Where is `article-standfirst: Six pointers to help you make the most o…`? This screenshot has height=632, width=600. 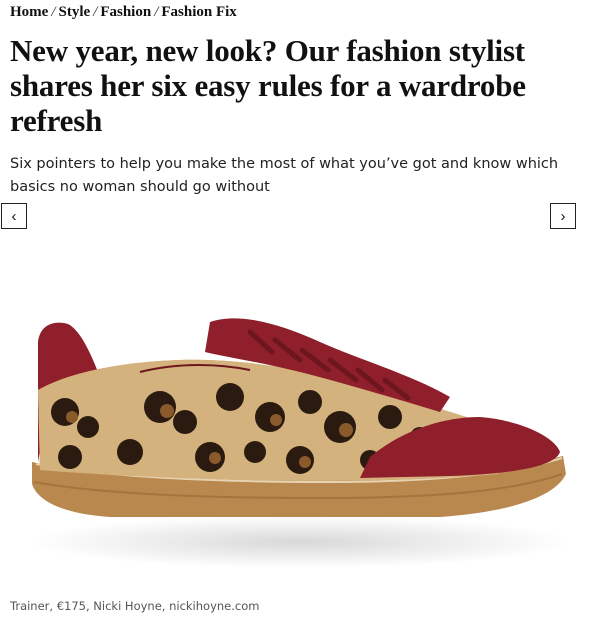
article-standfirst: Six pointers to help you make the most o… is located at coordinates (284, 175).